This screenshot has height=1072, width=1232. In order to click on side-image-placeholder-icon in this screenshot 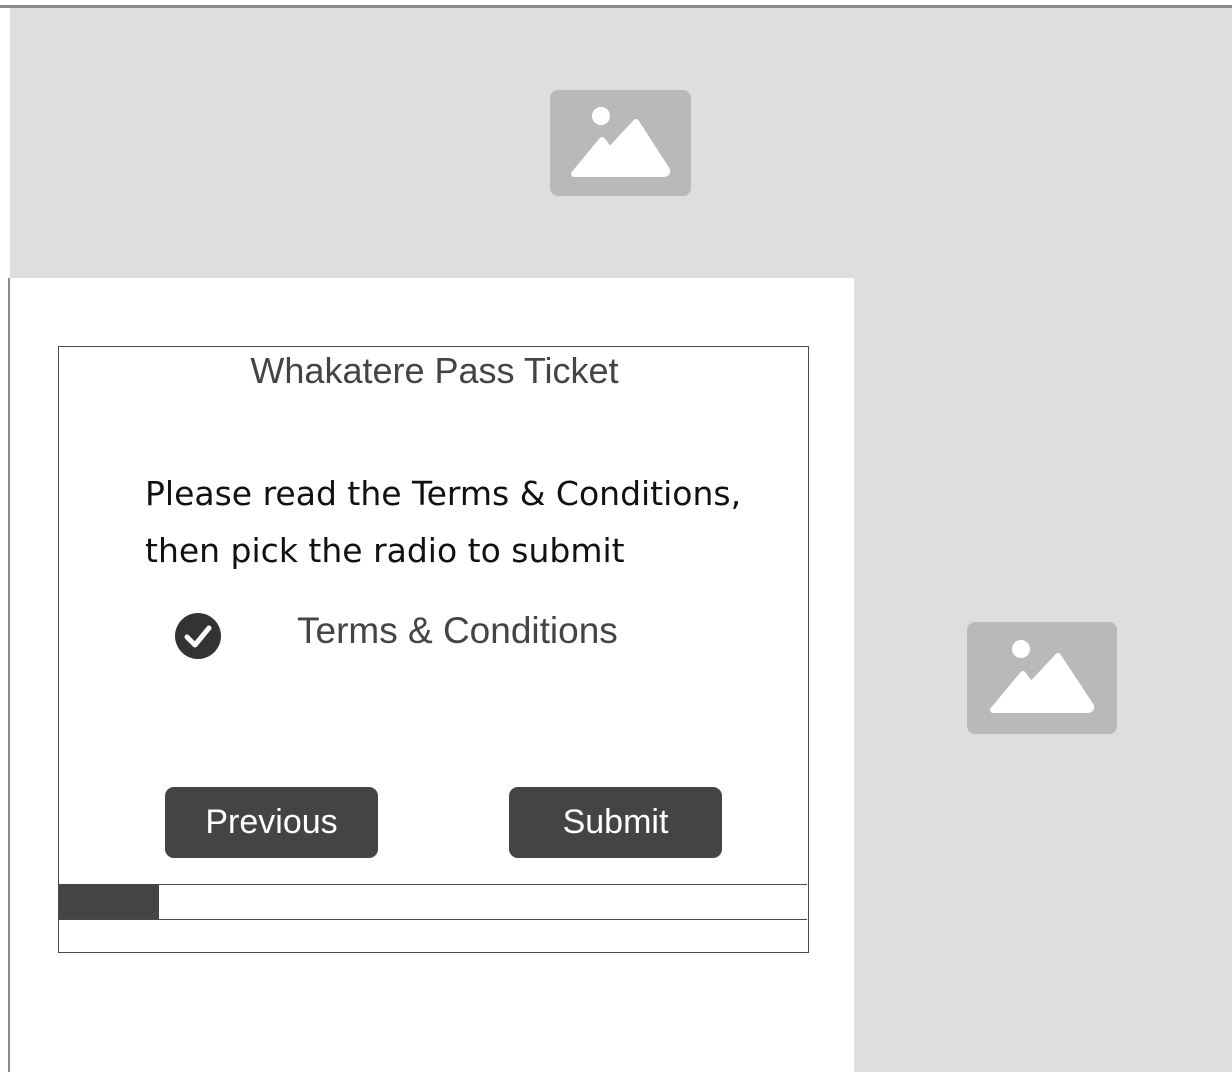, I will do `click(1042, 678)`.